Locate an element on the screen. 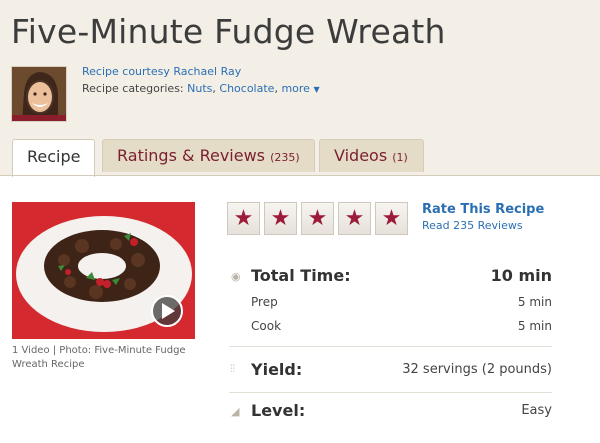 Image resolution: width=600 pixels, height=443 pixels. star-rating: ★ ★ ★ ★ ★ is located at coordinates (317, 218).